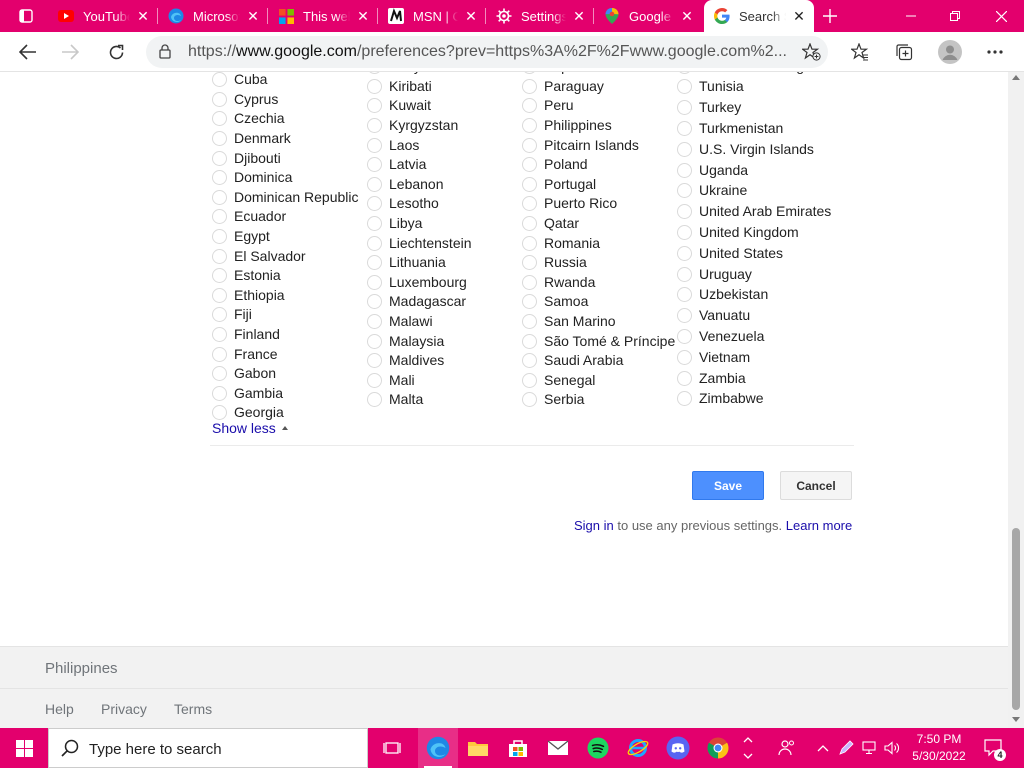 The height and width of the screenshot is (768, 1024). What do you see at coordinates (70, 52) in the screenshot?
I see `forward-button` at bounding box center [70, 52].